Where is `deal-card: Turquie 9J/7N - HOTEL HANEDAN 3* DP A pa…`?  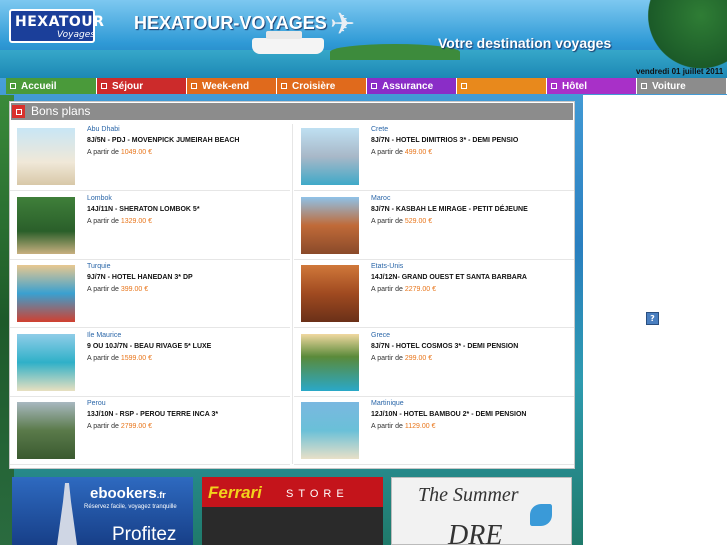 deal-card: Turquie 9J/7N - HOTEL HANEDAN 3* DP A pa… is located at coordinates (150, 293).